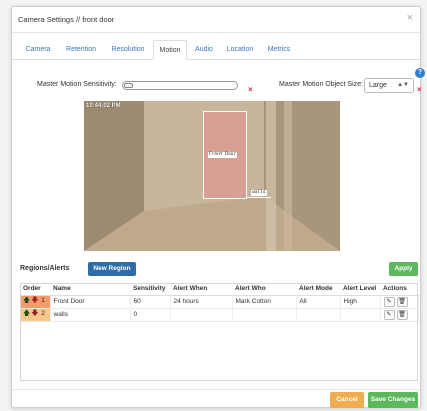 The width and height of the screenshot is (427, 411). What do you see at coordinates (347, 400) in the screenshot?
I see `cancel-button: Cancel` at bounding box center [347, 400].